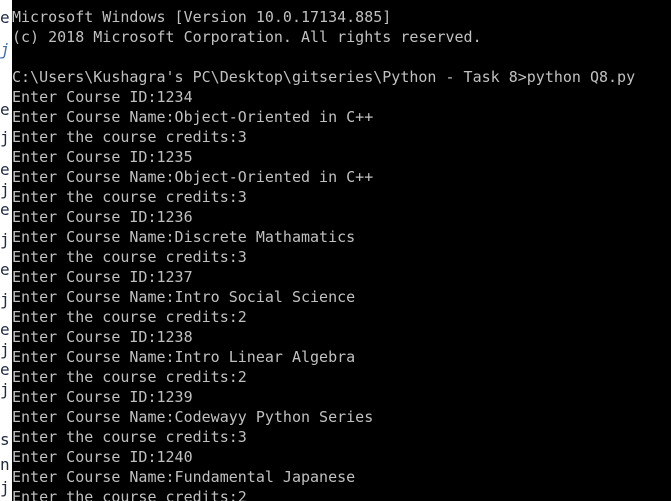  Describe the element at coordinates (193, 417) in the screenshot. I see `console-line: Enter Course Name:Codewayy Python Series` at that location.